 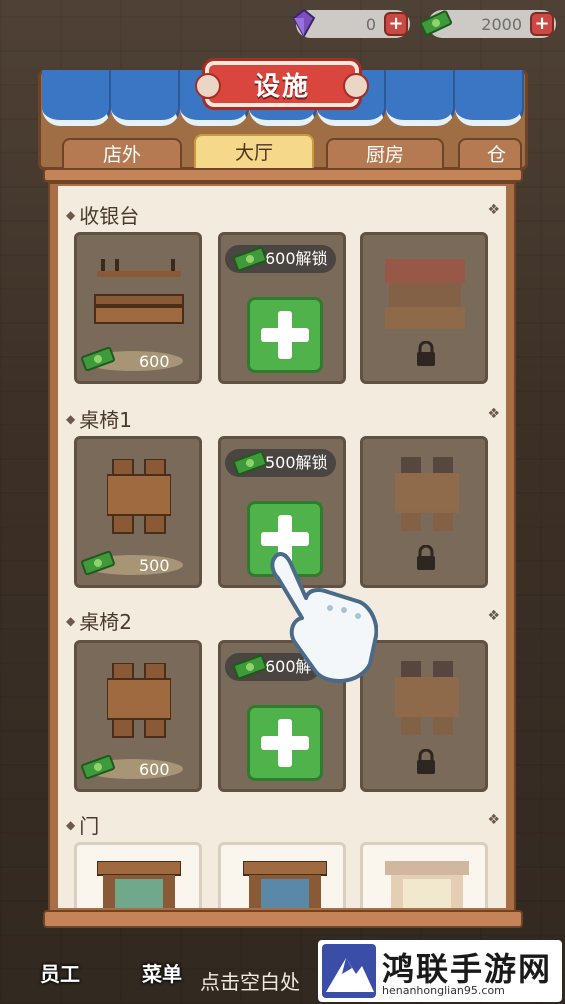 I want to click on tutorial-hand-pointer-icon, so click(x=324, y=618).